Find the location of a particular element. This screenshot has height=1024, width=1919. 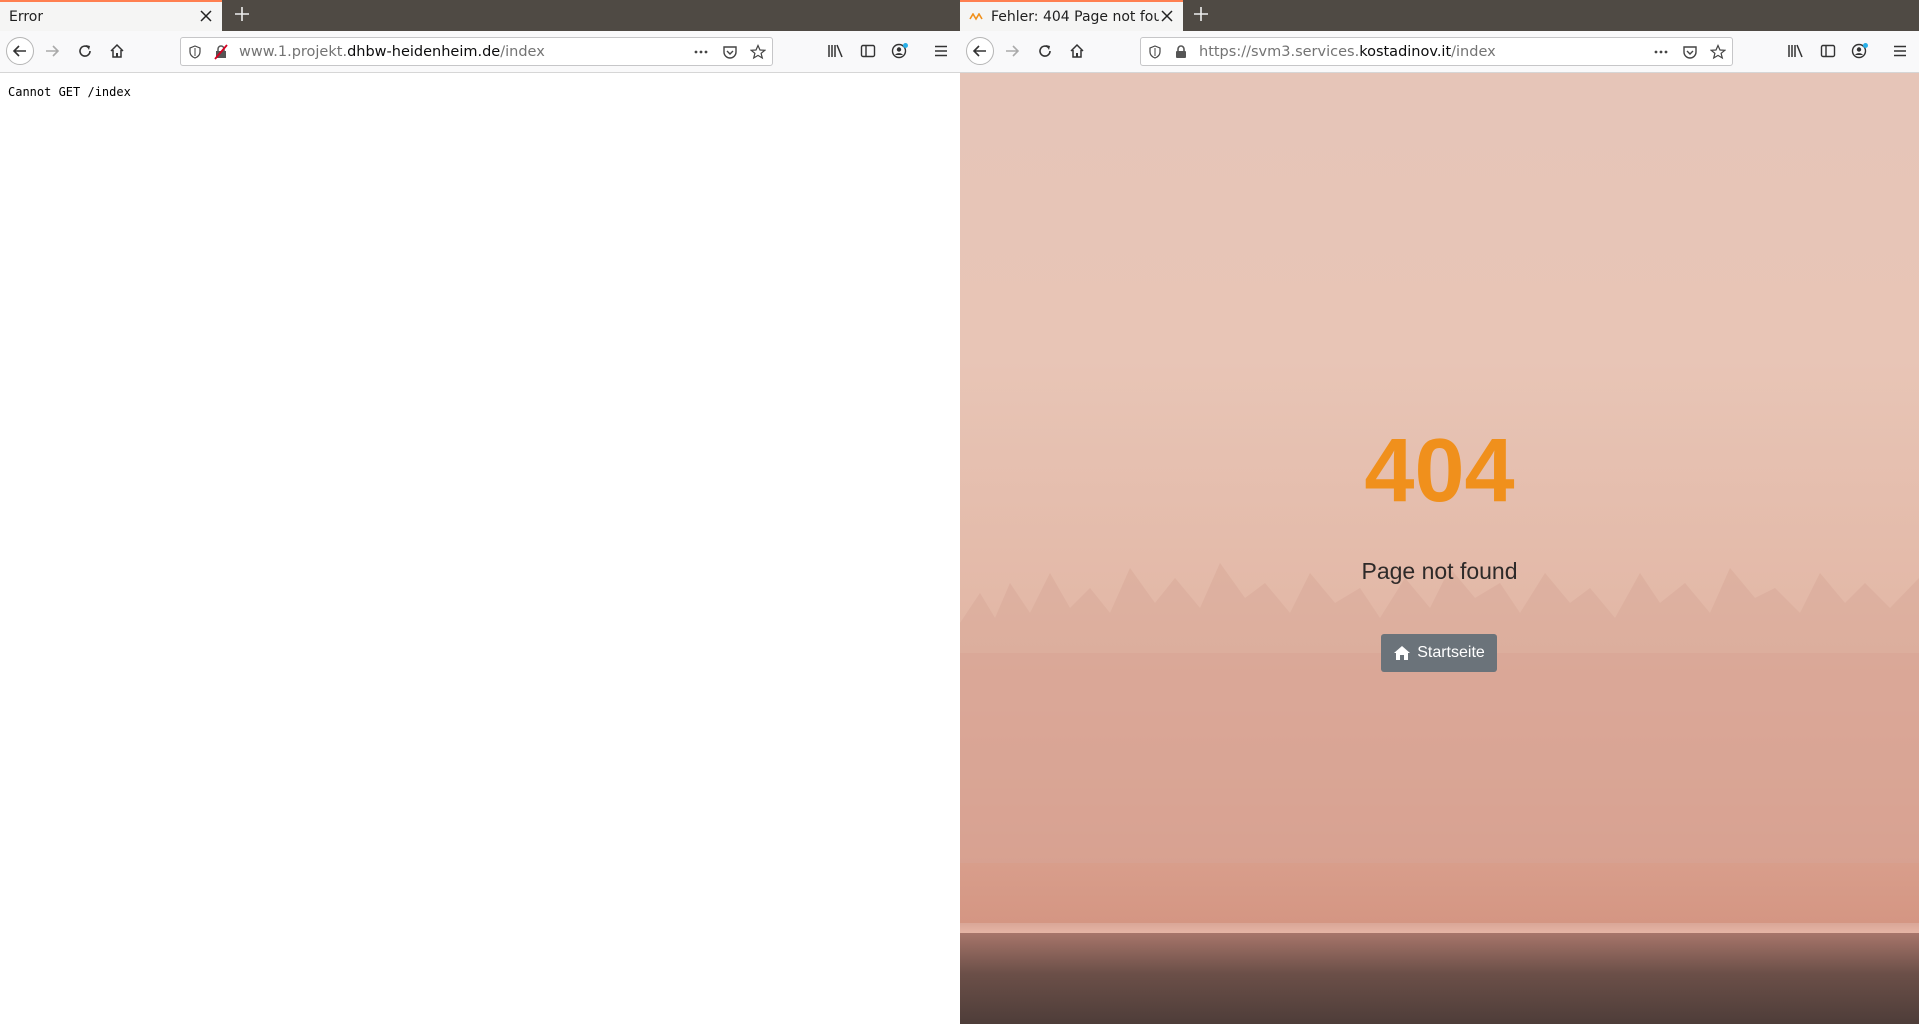

url-text: www.1.projekt.dhbw-heidenheim.de/index is located at coordinates (392, 52).